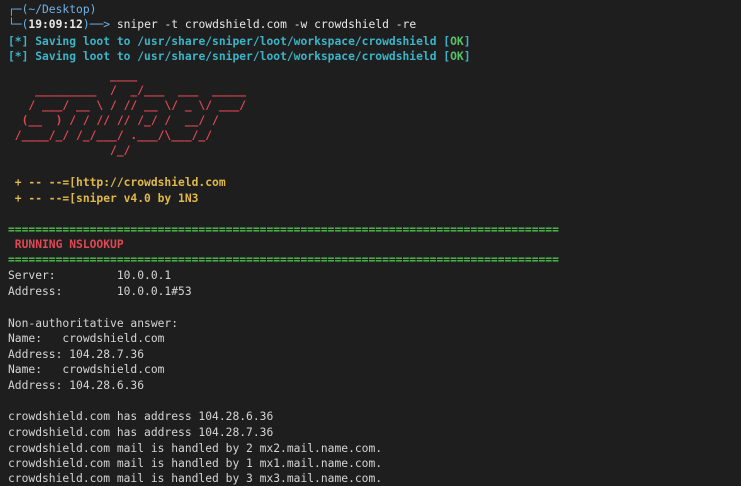 This screenshot has height=486, width=741. I want to click on prompt-time: 19:09:12, so click(55, 24).